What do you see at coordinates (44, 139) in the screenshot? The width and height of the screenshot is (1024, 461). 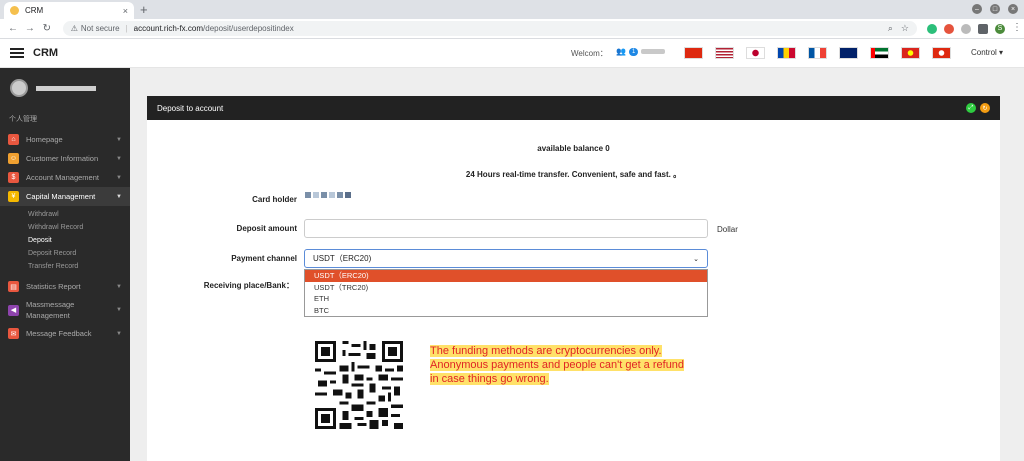 I see `sidebar-item-label: Homepage` at bounding box center [44, 139].